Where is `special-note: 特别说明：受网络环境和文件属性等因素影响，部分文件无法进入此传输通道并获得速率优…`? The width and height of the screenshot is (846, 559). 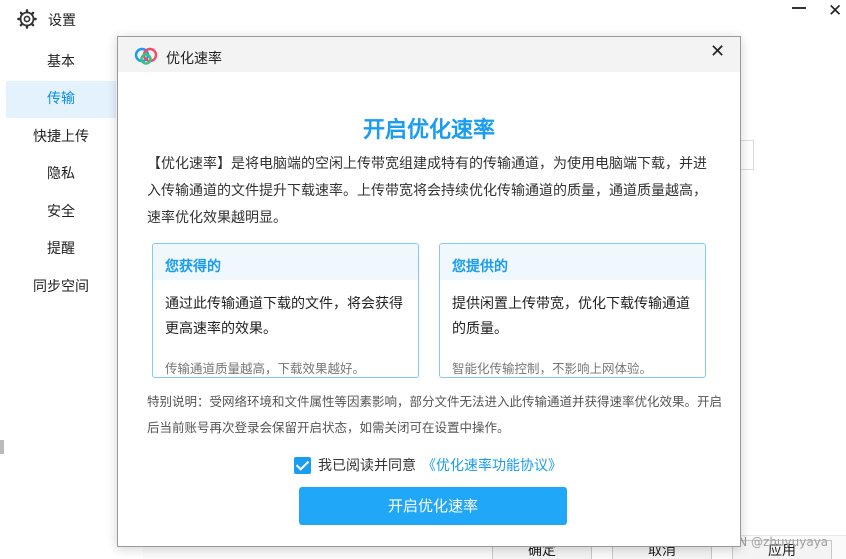 special-note: 特别说明：受网络环境和文件属性等因素影响，部分文件无法进入此传输通道并获得速率优… is located at coordinates (435, 414).